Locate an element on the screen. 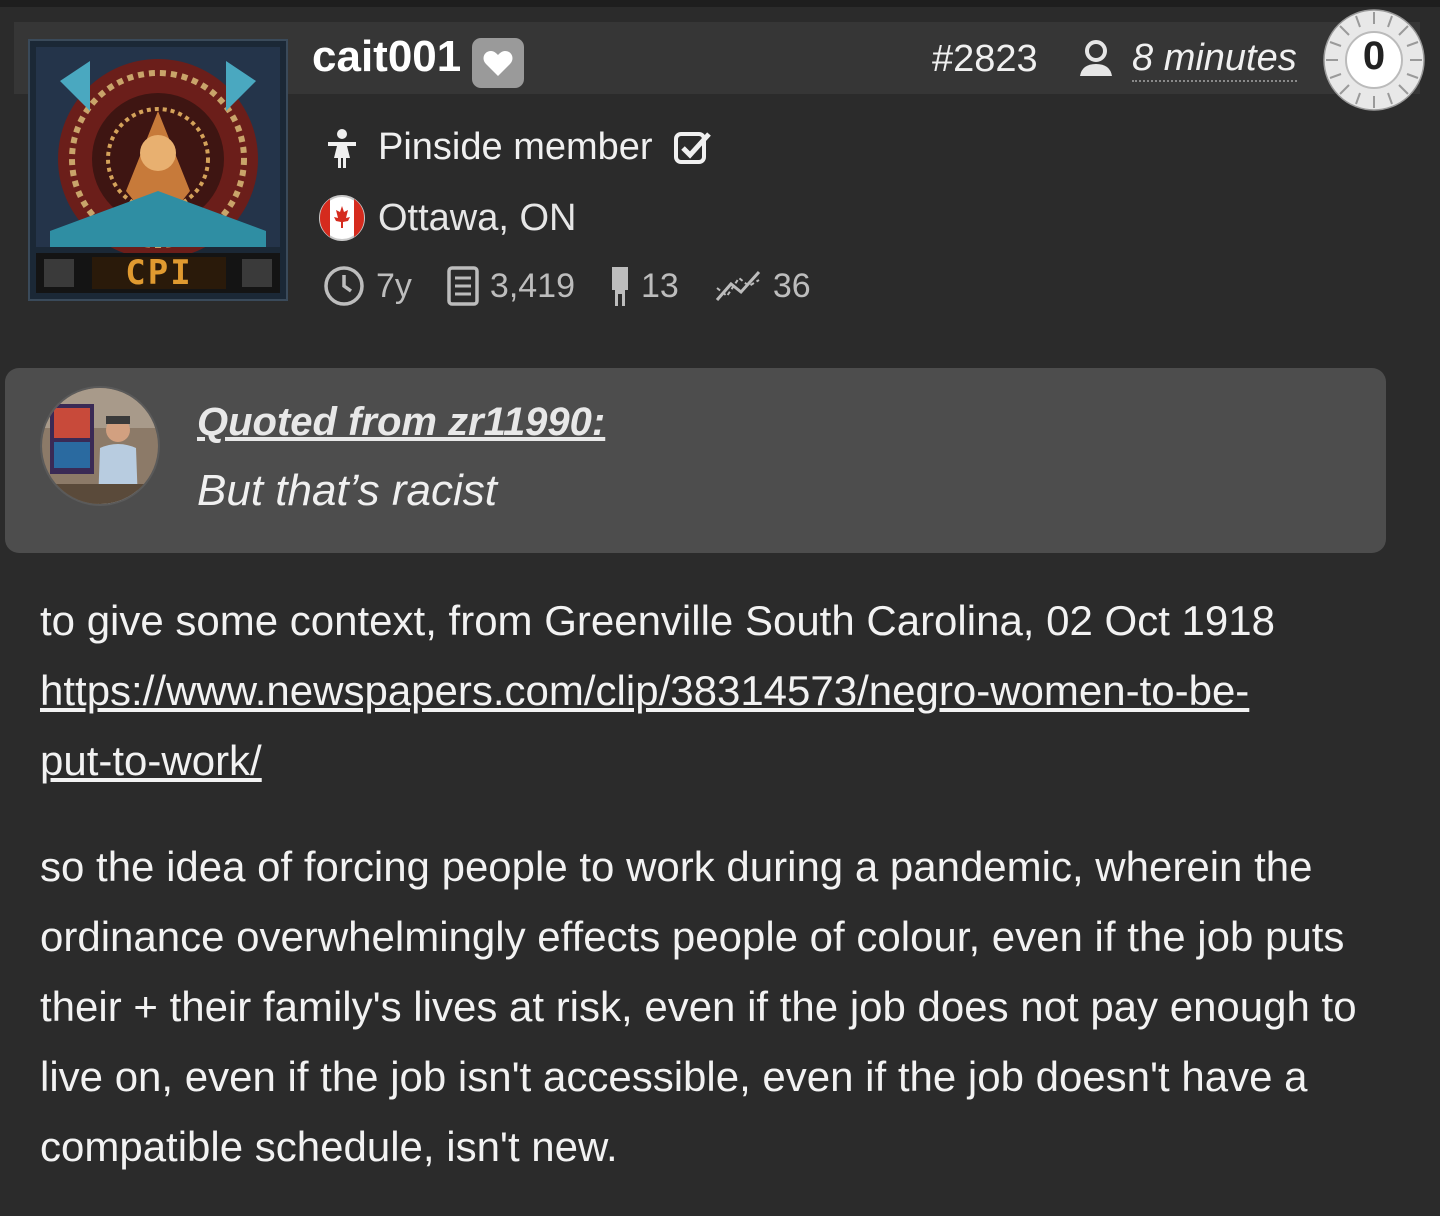 The width and height of the screenshot is (1440, 1216). trend-icon is located at coordinates (737, 285).